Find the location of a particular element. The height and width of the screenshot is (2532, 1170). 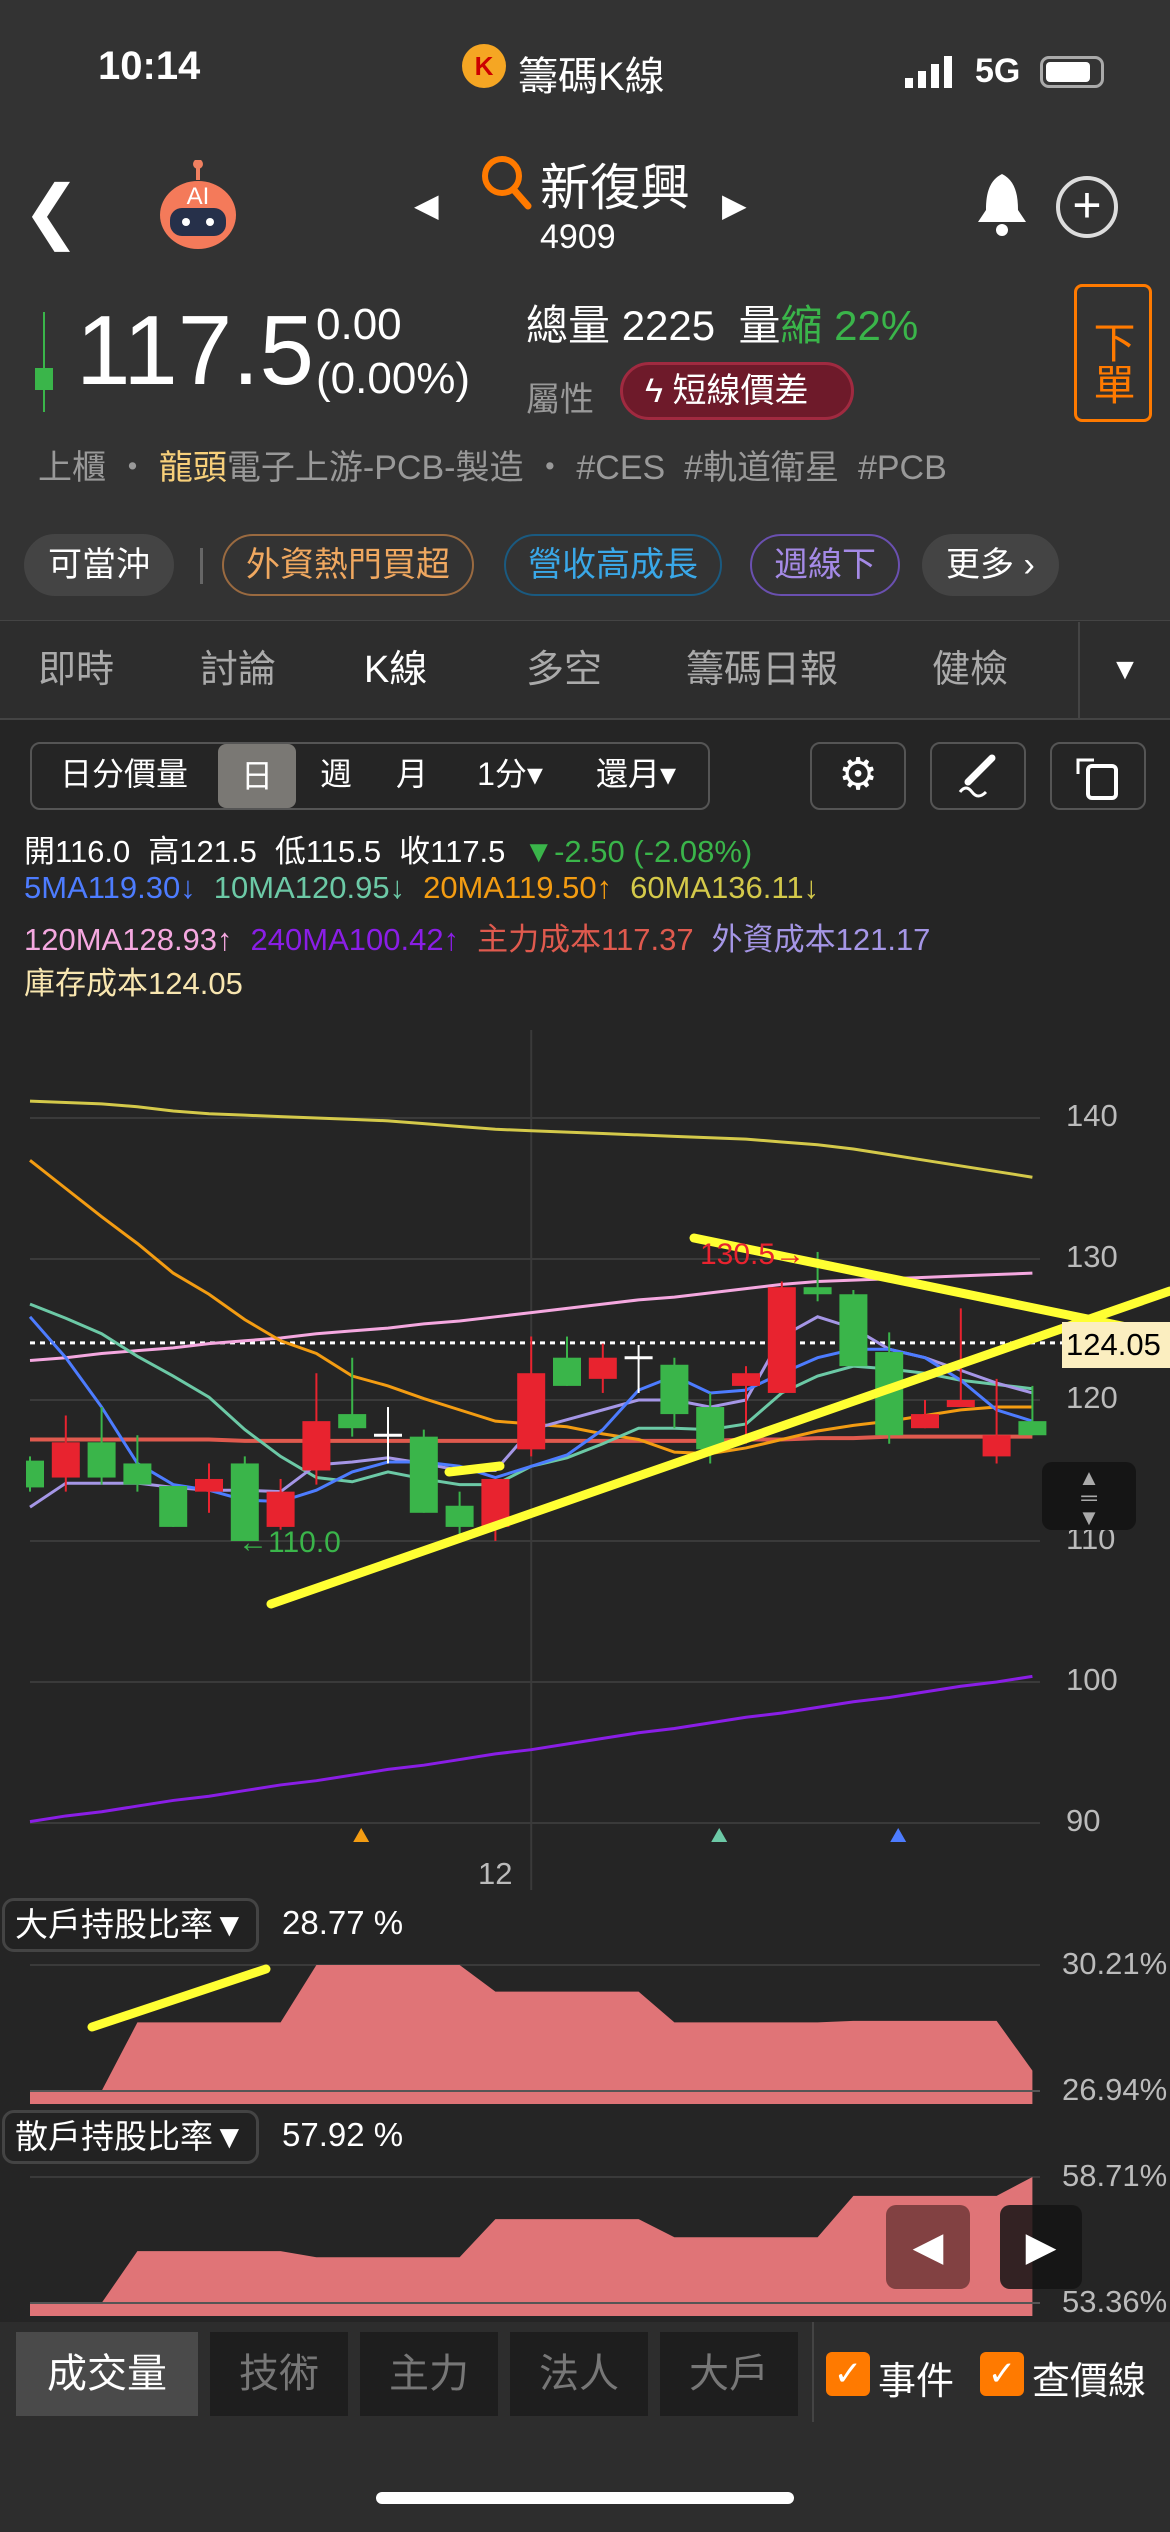

btab-volume: 成交量 is located at coordinates (107, 2374).